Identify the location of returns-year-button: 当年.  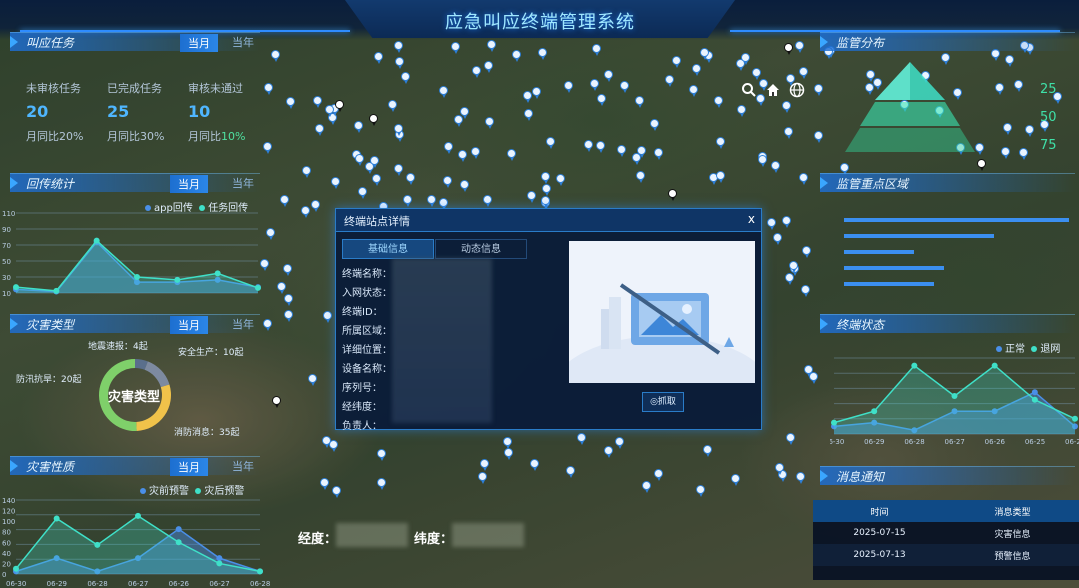
(243, 183).